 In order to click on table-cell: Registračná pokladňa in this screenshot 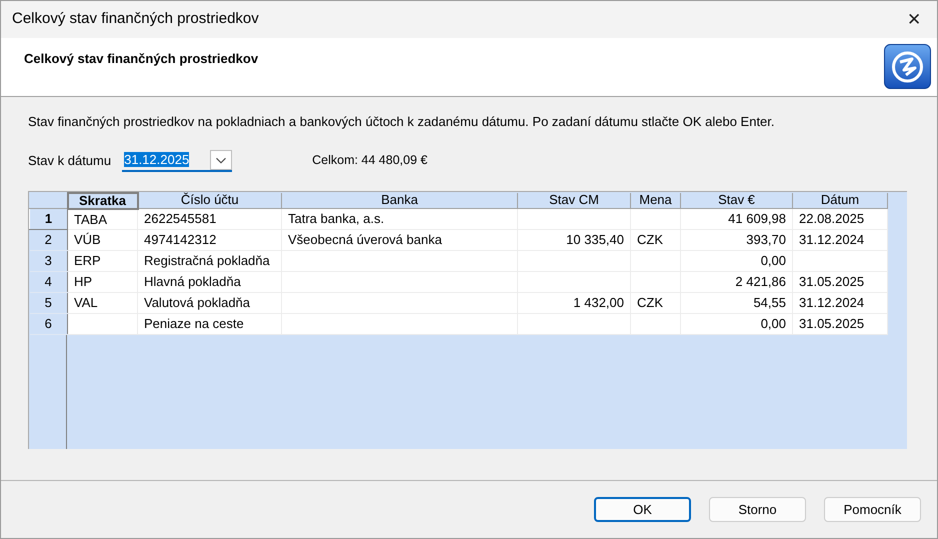, I will do `click(207, 260)`.